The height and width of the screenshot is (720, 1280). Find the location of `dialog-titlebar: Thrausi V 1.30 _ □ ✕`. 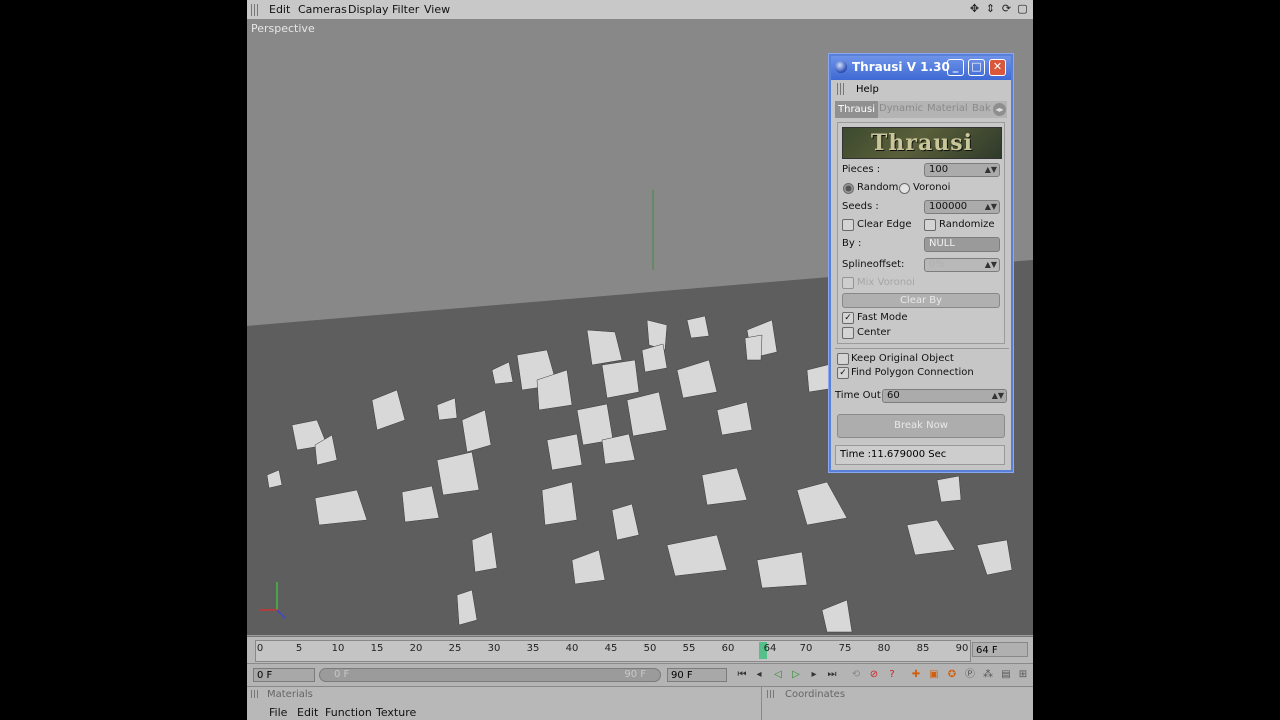

dialog-titlebar: Thrausi V 1.30 _ □ ✕ is located at coordinates (921, 68).